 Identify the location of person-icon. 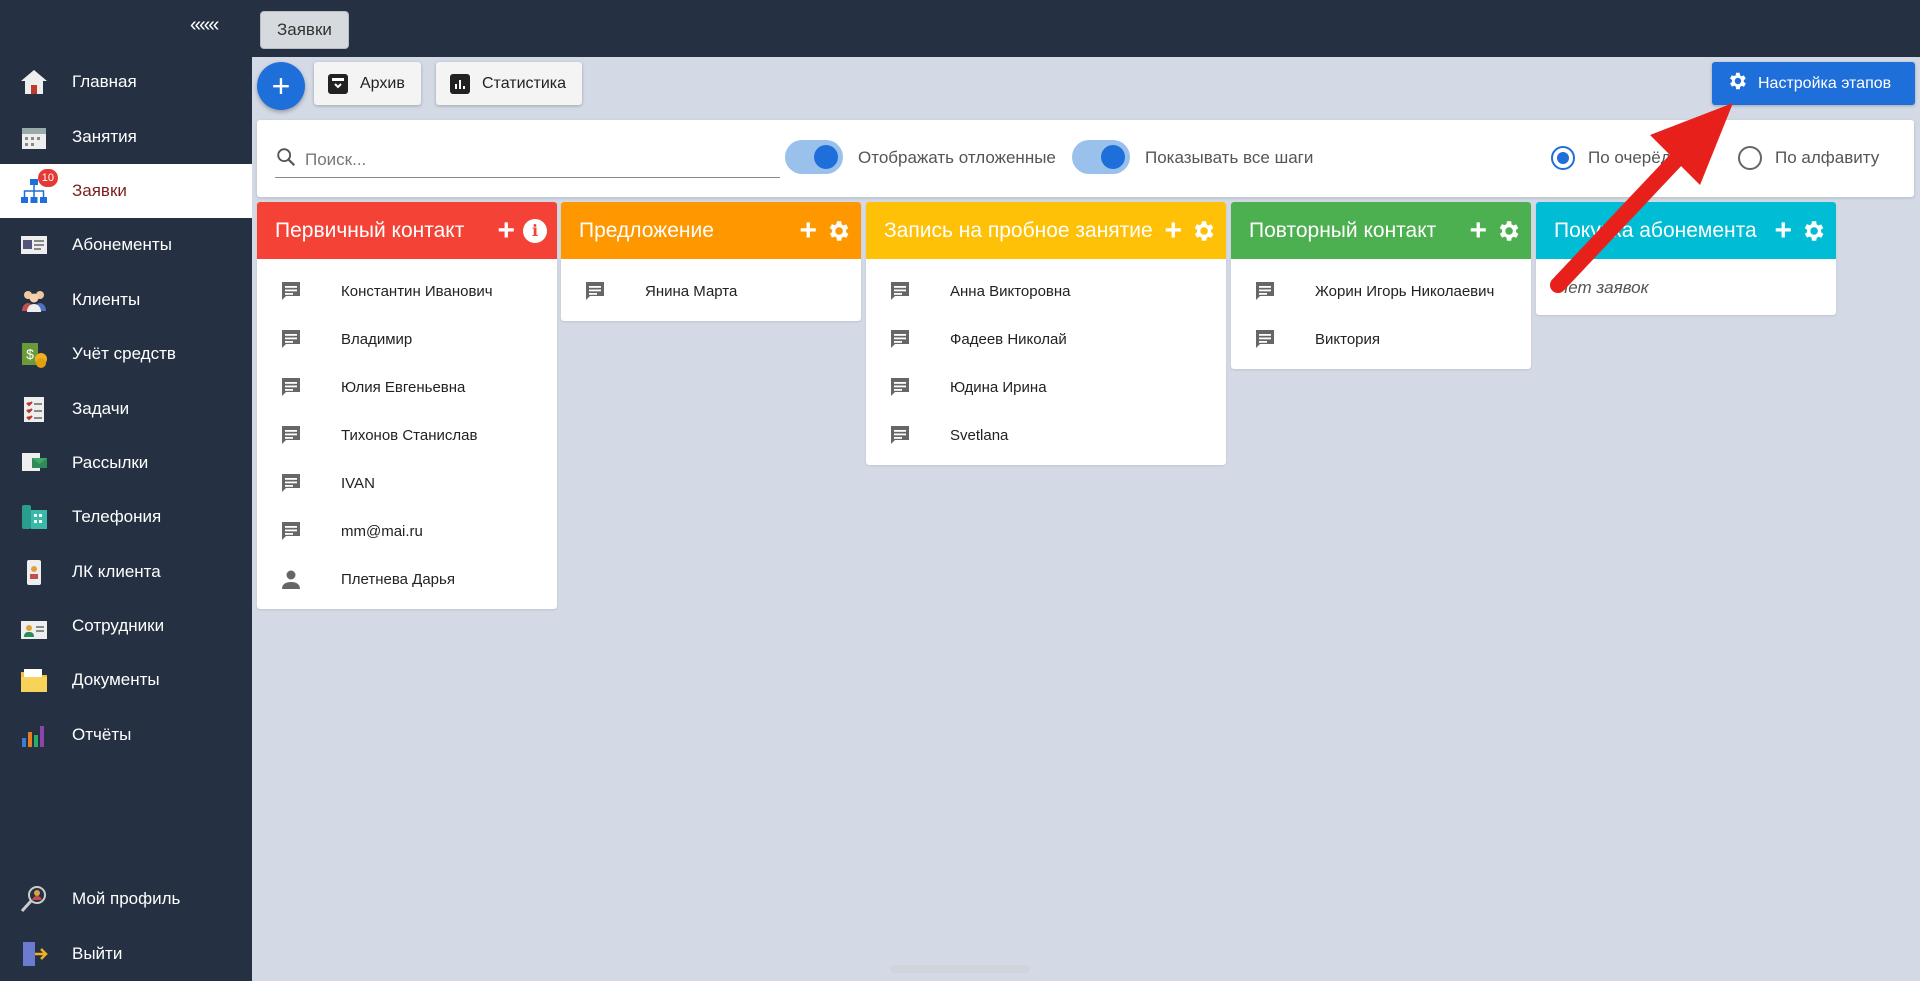
(291, 579).